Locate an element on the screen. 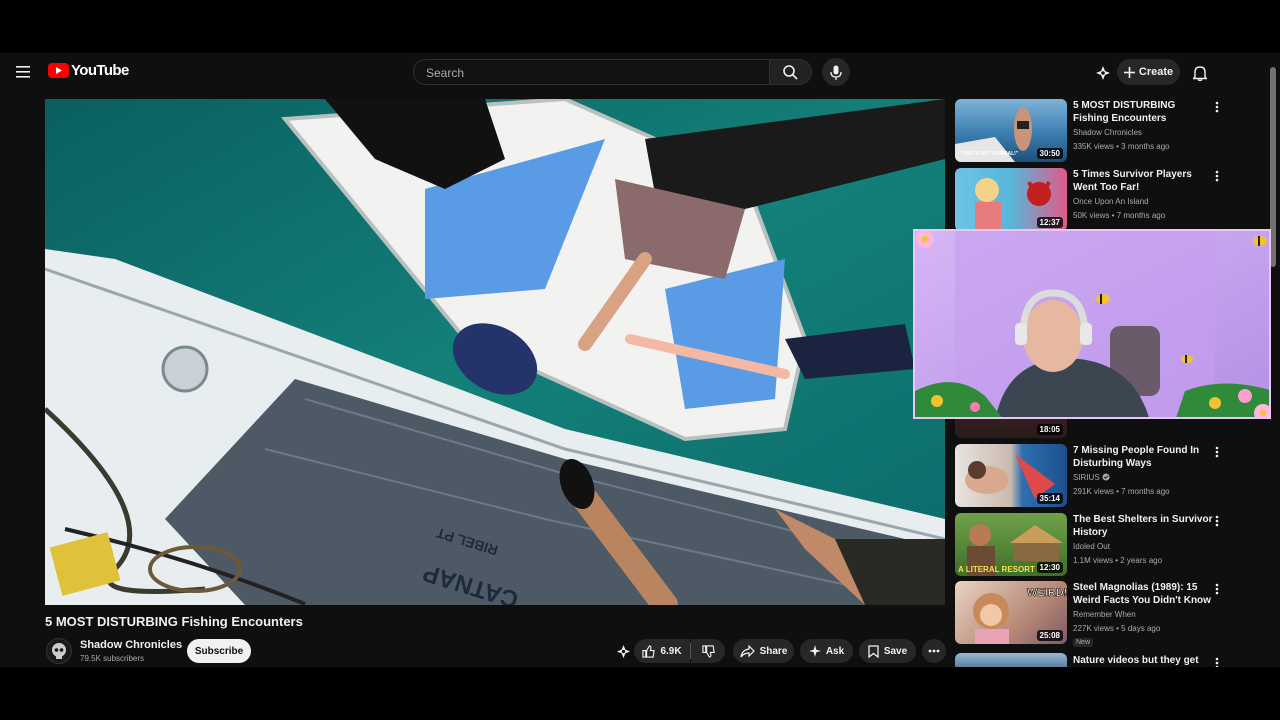 The width and height of the screenshot is (1280, 720). create-button: Create is located at coordinates (1148, 72).